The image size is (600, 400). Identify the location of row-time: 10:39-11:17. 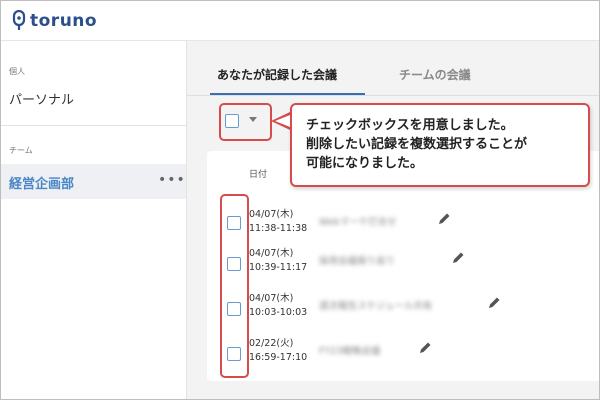
(278, 267).